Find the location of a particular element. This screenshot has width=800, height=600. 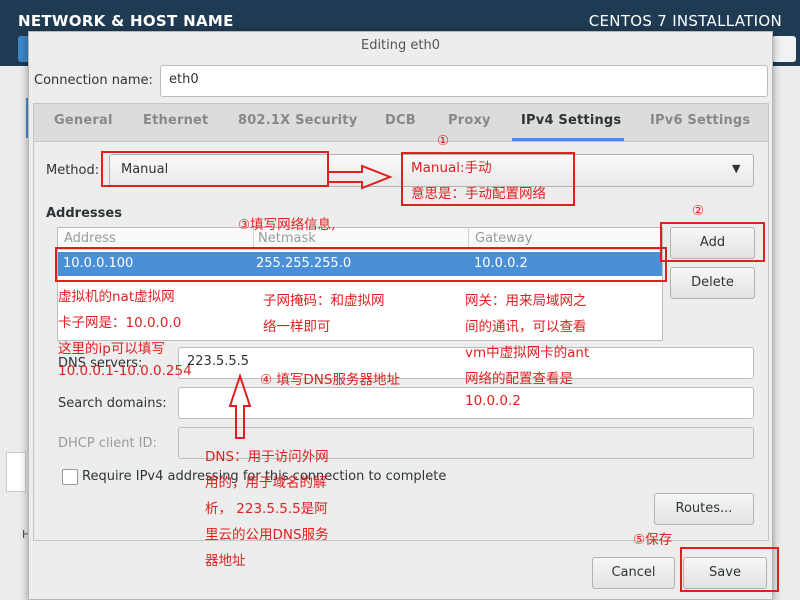

annotation-step3: ③填写网络信息, is located at coordinates (287, 225).